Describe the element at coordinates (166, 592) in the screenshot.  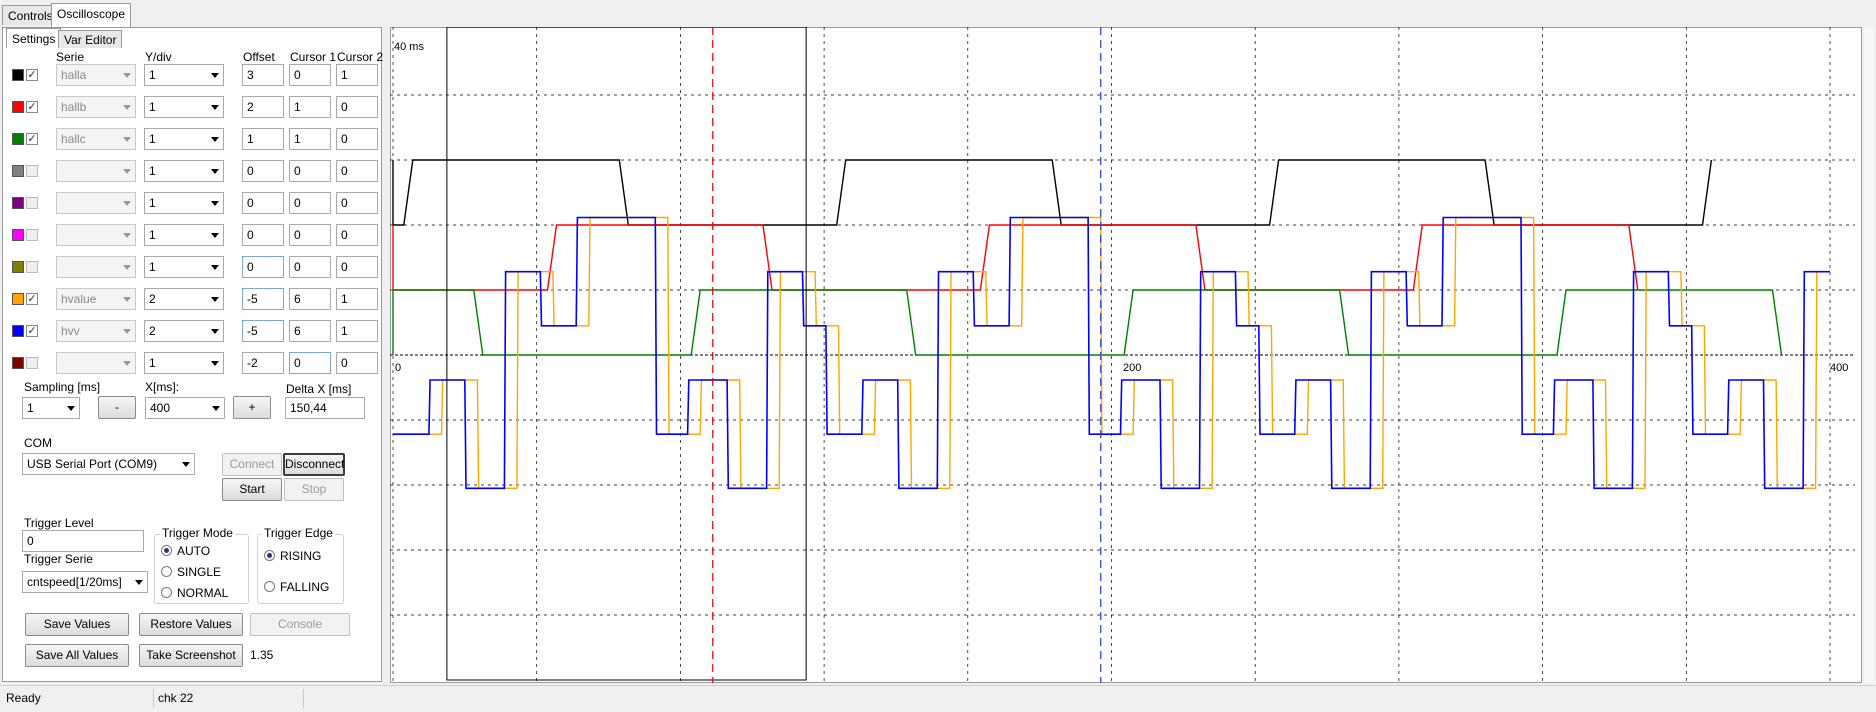
I see `mode-normal-radio` at that location.